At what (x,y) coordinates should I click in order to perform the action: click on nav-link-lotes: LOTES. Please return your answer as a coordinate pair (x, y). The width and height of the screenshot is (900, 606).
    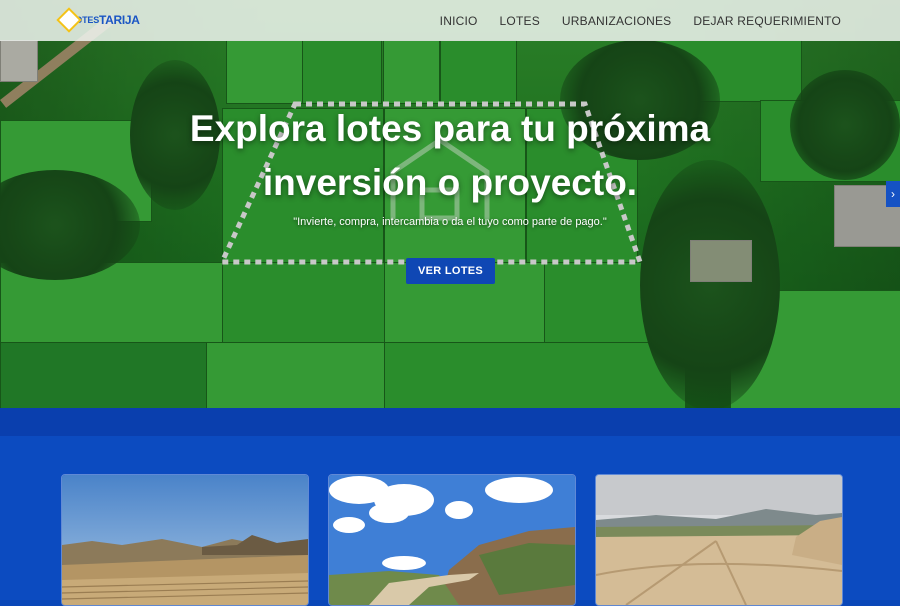
    Looking at the image, I should click on (520, 21).